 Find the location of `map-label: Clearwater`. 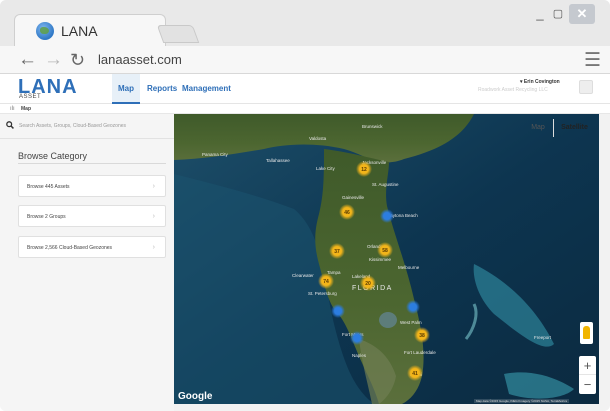

map-label: Clearwater is located at coordinates (303, 275).